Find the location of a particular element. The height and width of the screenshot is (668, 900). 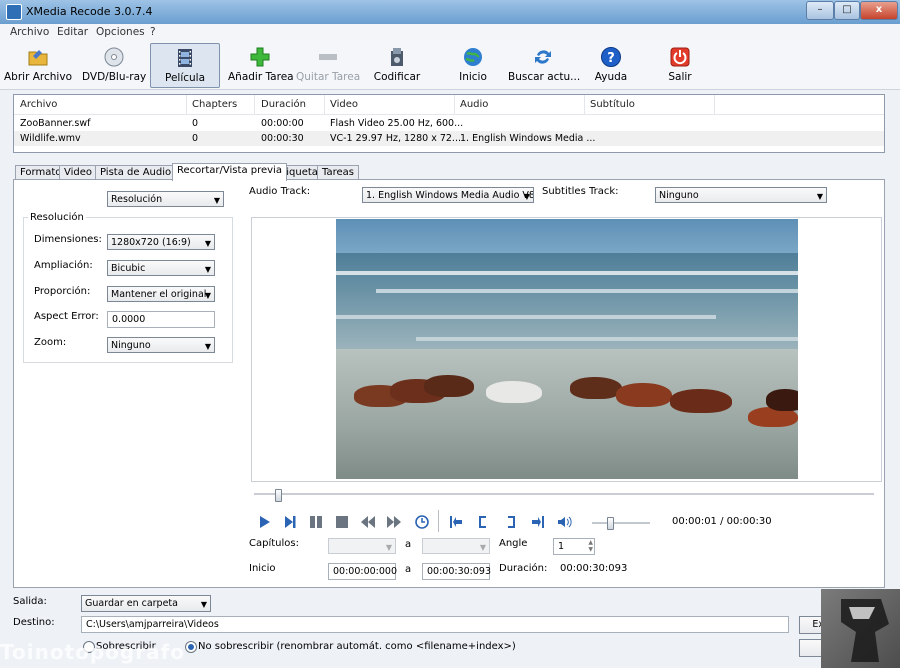

end-time-input: 00:00:30:093 is located at coordinates (456, 571).